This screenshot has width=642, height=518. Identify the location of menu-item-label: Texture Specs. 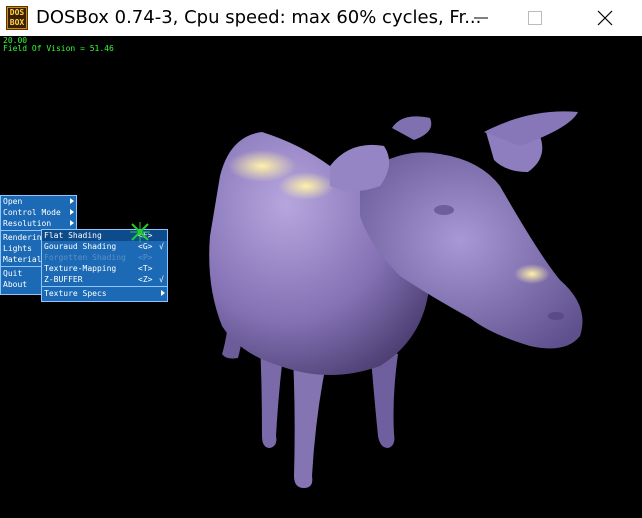
(75, 293).